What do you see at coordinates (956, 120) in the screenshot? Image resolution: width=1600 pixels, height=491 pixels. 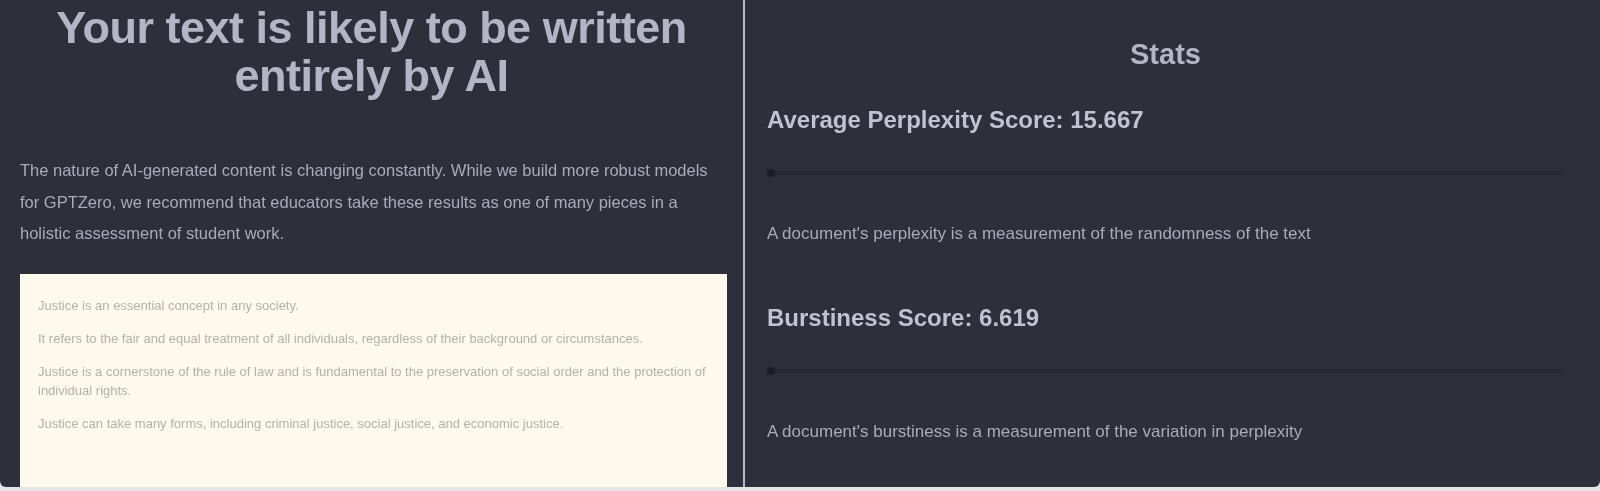 I see `score-heading: Average Perplexity Score: 15.667` at bounding box center [956, 120].